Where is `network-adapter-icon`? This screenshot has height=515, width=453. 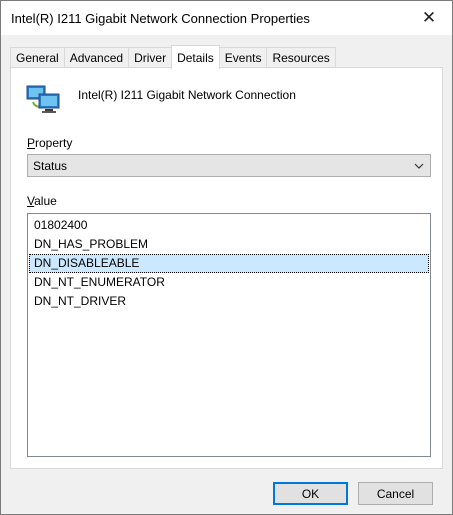
network-adapter-icon is located at coordinates (43, 99).